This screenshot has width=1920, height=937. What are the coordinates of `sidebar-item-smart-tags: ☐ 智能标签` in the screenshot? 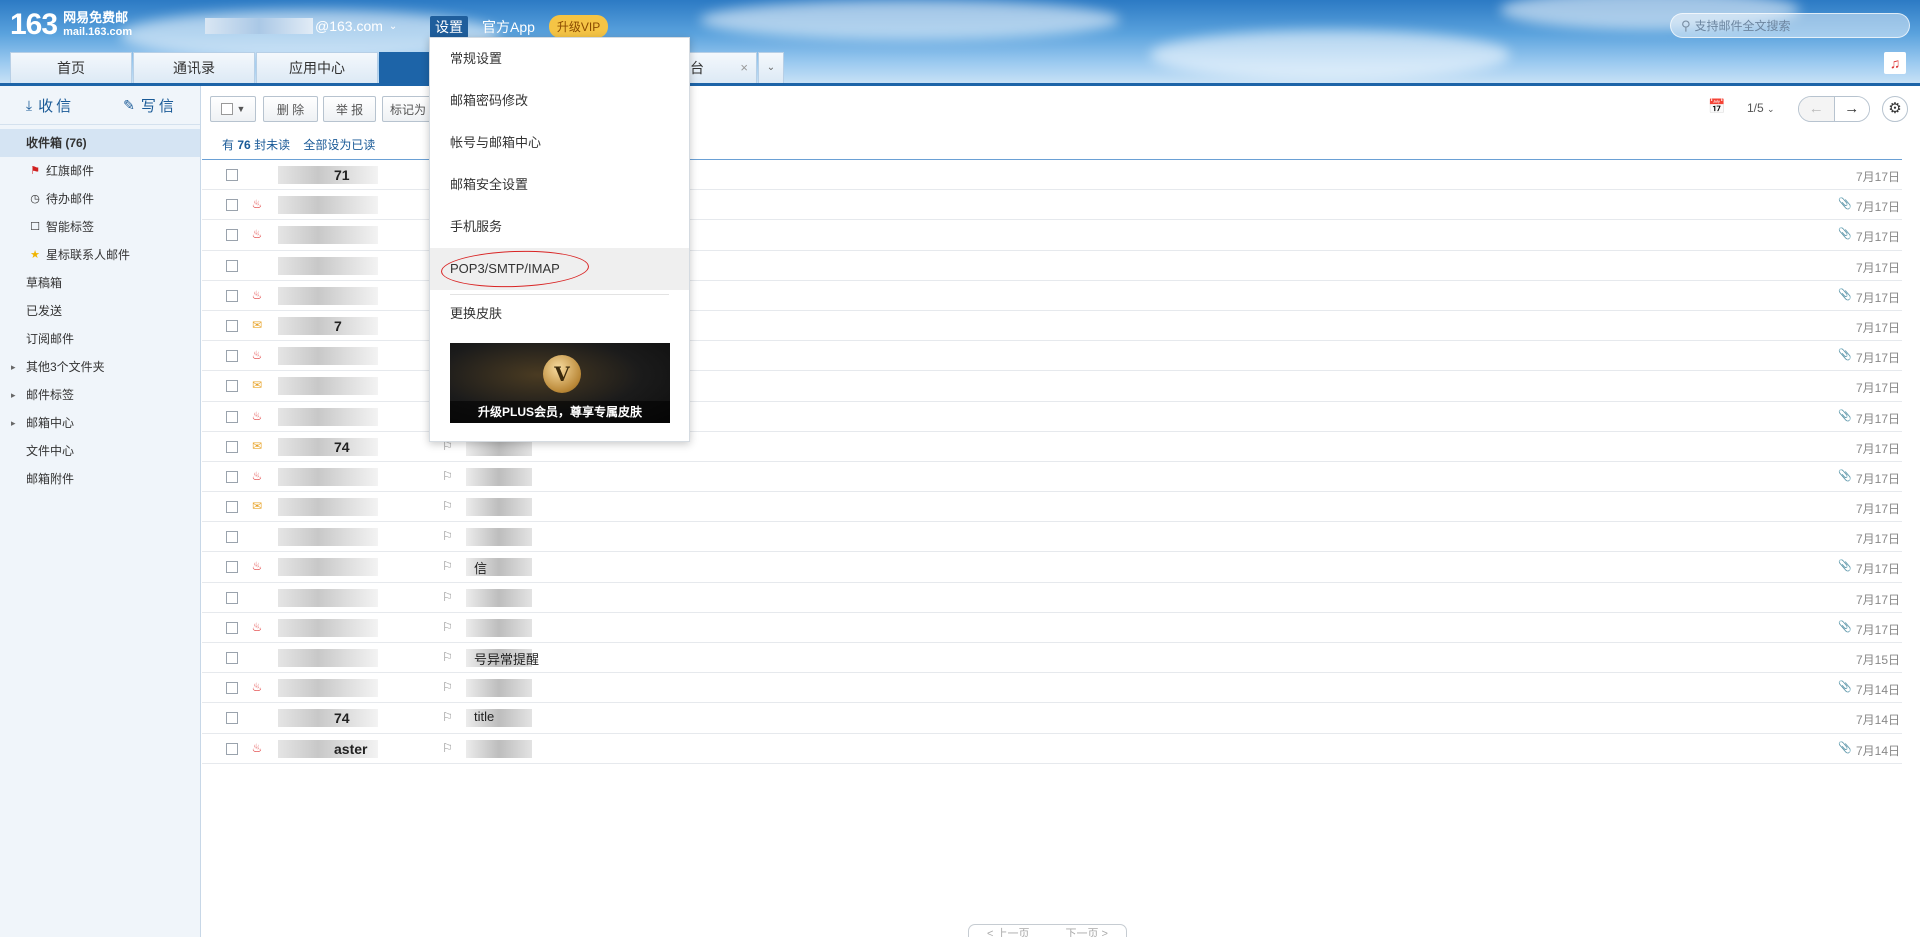 It's located at (100, 227).